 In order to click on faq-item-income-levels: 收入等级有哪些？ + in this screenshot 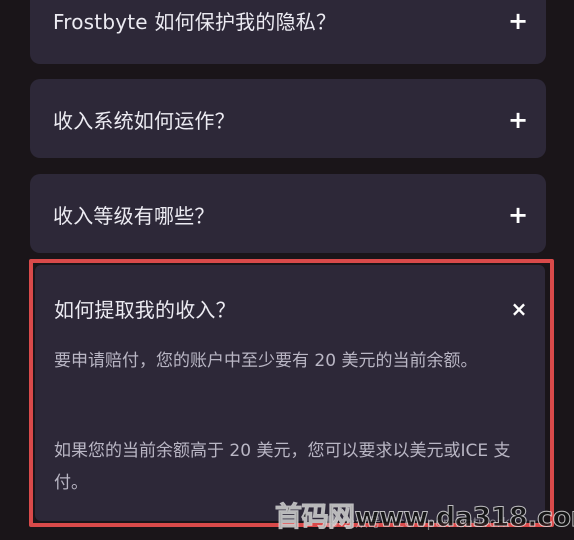, I will do `click(288, 213)`.